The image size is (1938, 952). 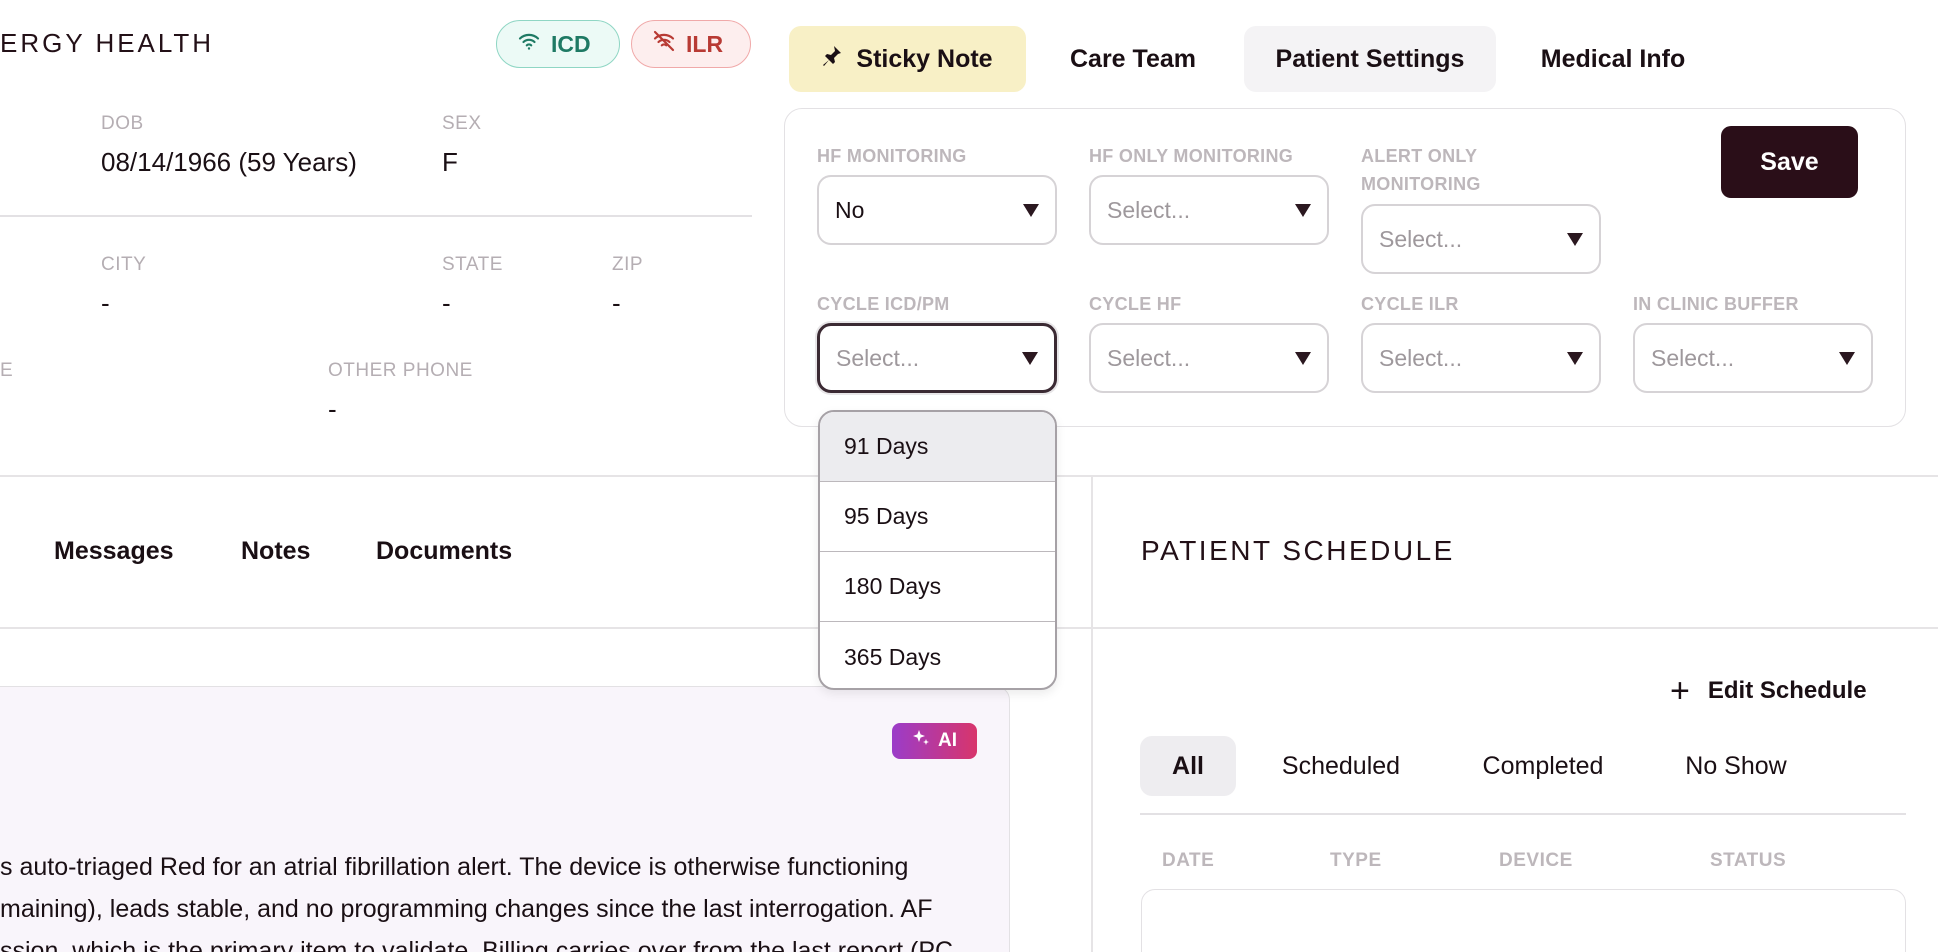 I want to click on tab-sticky-note-label: Sticky Note, so click(x=924, y=58).